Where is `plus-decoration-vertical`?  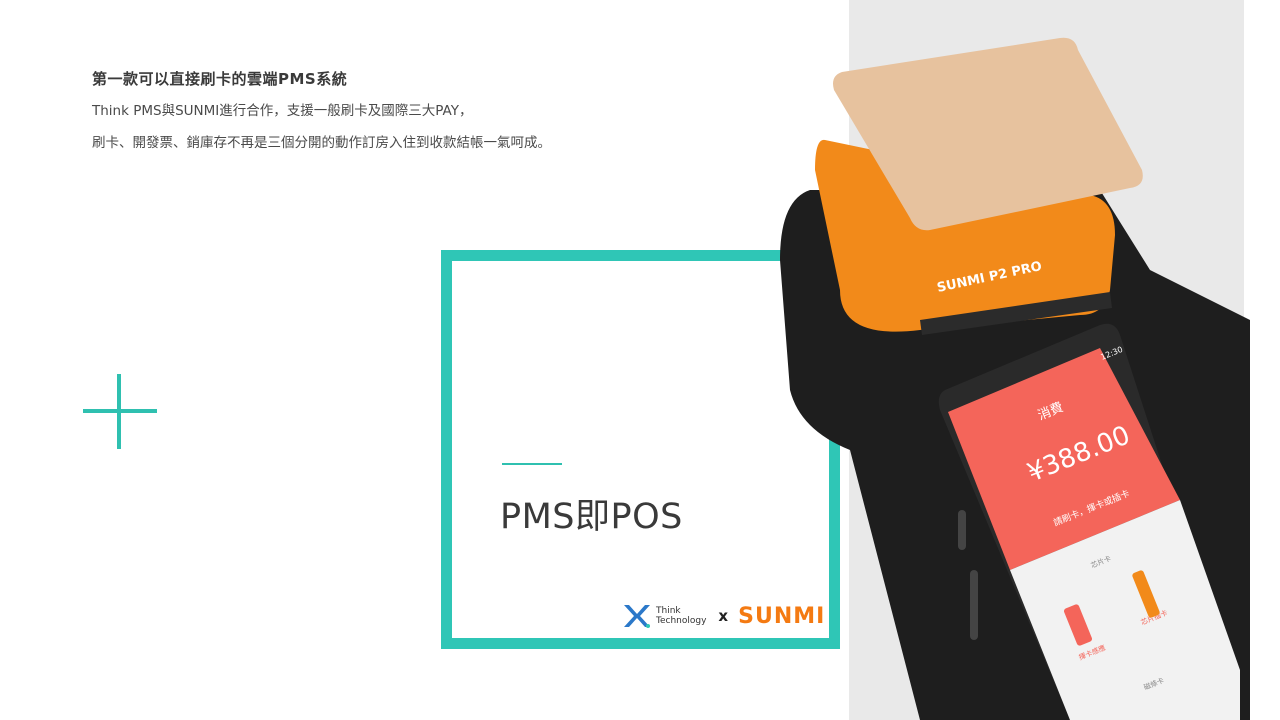 plus-decoration-vertical is located at coordinates (119, 411).